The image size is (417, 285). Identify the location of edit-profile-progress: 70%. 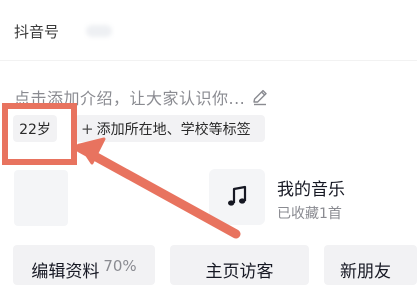
(120, 266).